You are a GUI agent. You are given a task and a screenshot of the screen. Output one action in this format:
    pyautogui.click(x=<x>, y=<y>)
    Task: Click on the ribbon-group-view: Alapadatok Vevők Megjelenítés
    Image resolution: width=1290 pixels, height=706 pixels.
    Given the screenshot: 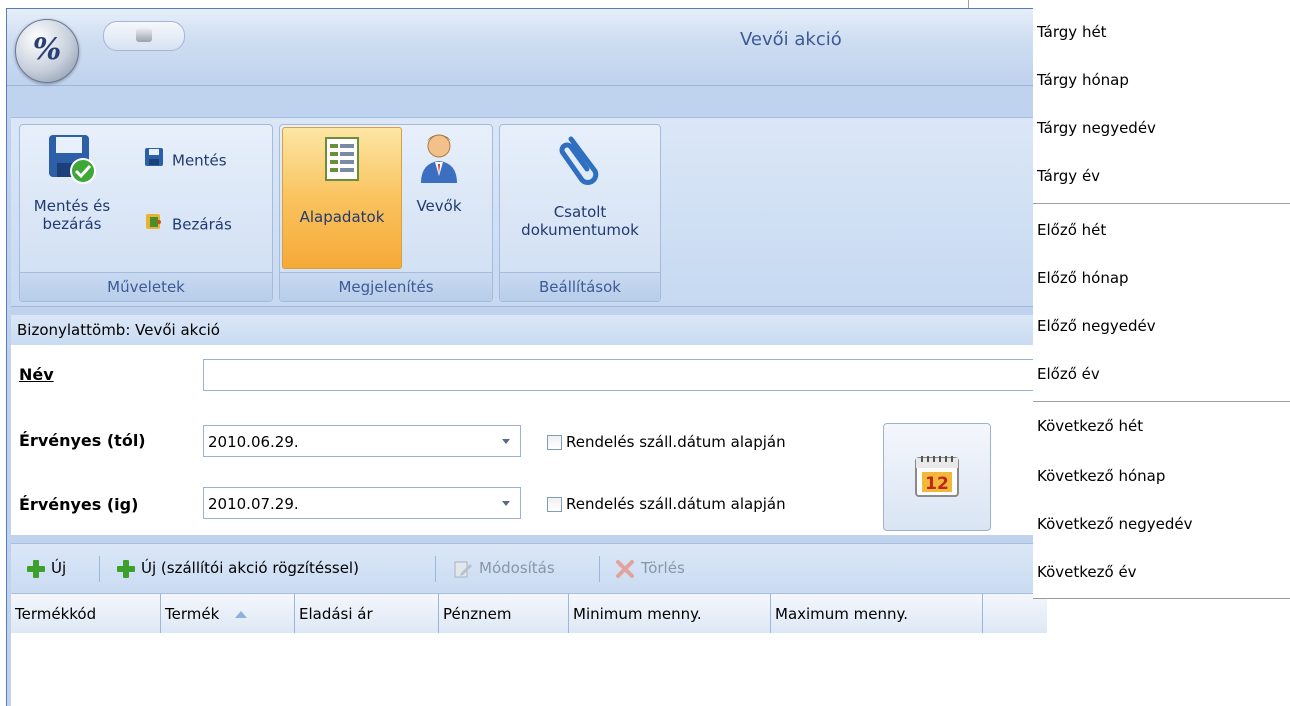 What is the action you would take?
    pyautogui.click(x=386, y=213)
    